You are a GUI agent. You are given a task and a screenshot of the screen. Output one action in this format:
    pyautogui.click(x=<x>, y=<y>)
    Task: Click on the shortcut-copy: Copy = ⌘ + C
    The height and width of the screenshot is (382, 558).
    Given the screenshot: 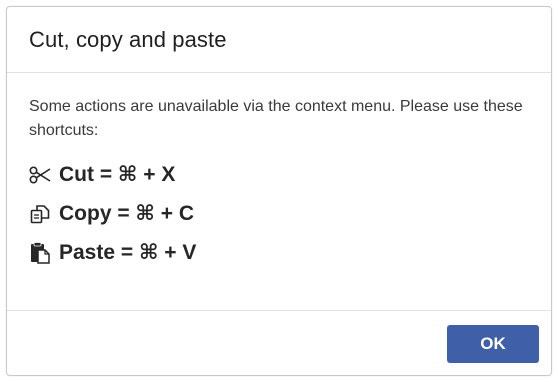 What is the action you would take?
    pyautogui.click(x=279, y=213)
    